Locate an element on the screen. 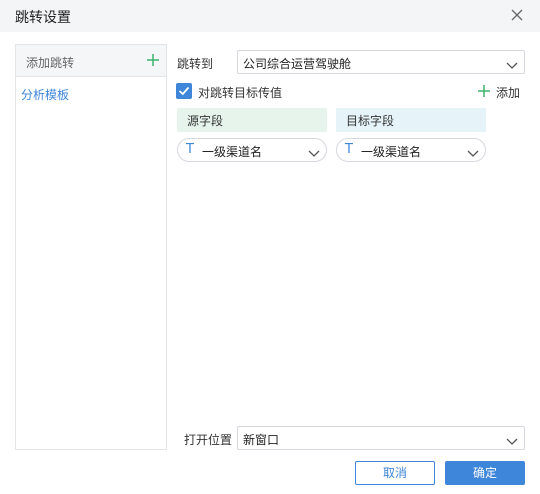  jump-target-select: 公司综合运营驾驶舱 is located at coordinates (381, 62).